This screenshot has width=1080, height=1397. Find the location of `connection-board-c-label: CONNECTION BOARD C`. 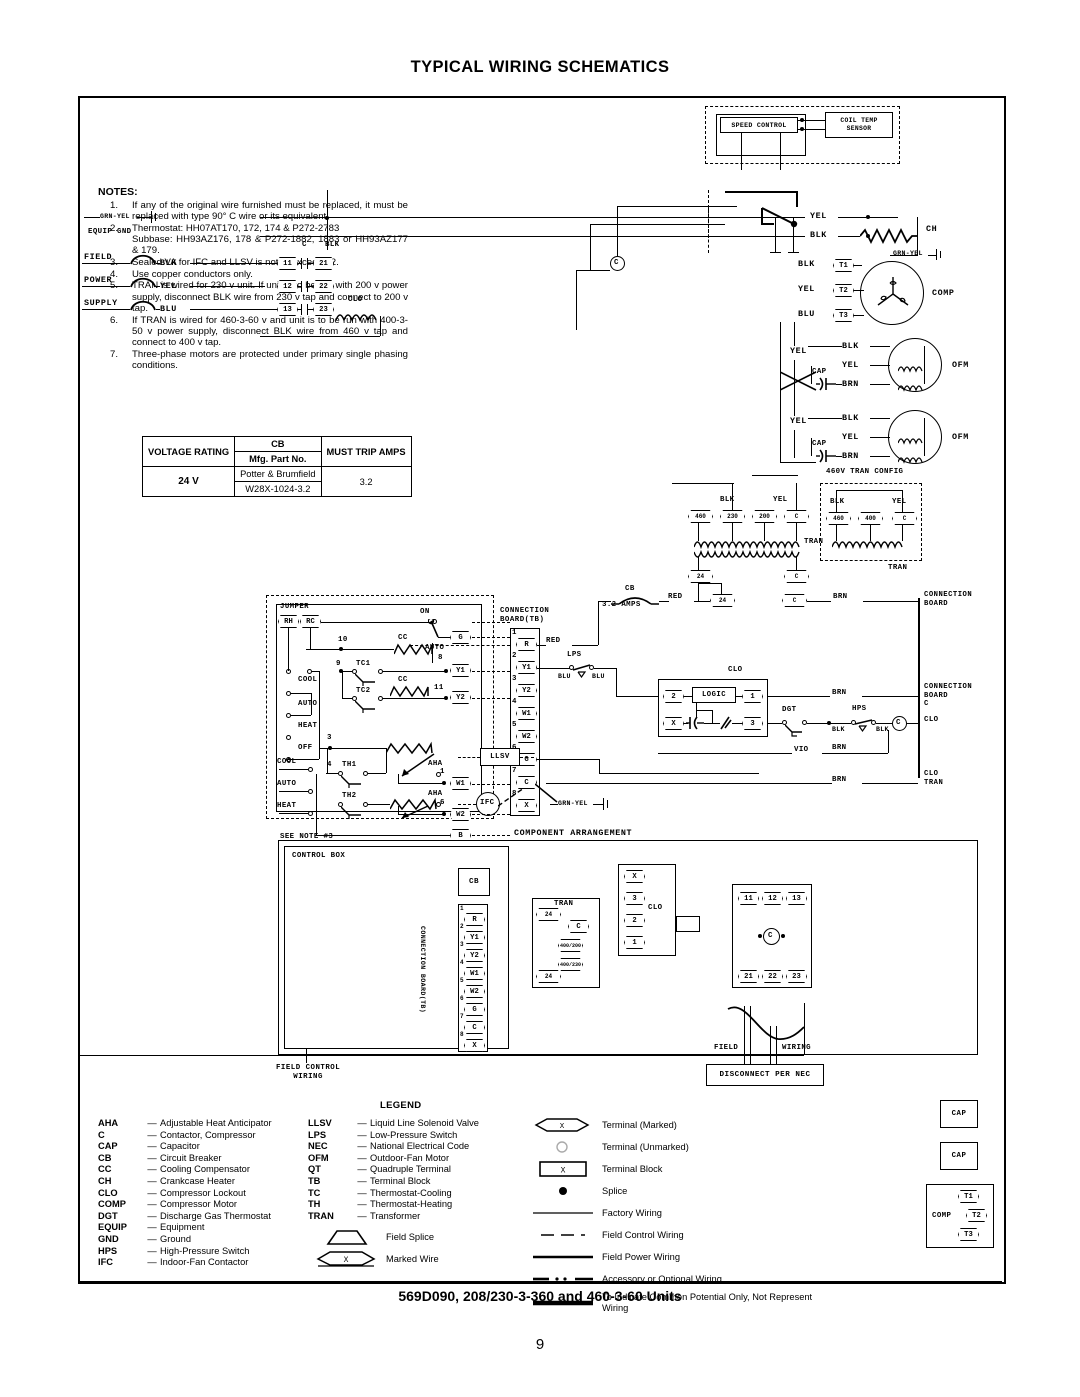

connection-board-c-label: CONNECTION BOARD C is located at coordinates (948, 696).